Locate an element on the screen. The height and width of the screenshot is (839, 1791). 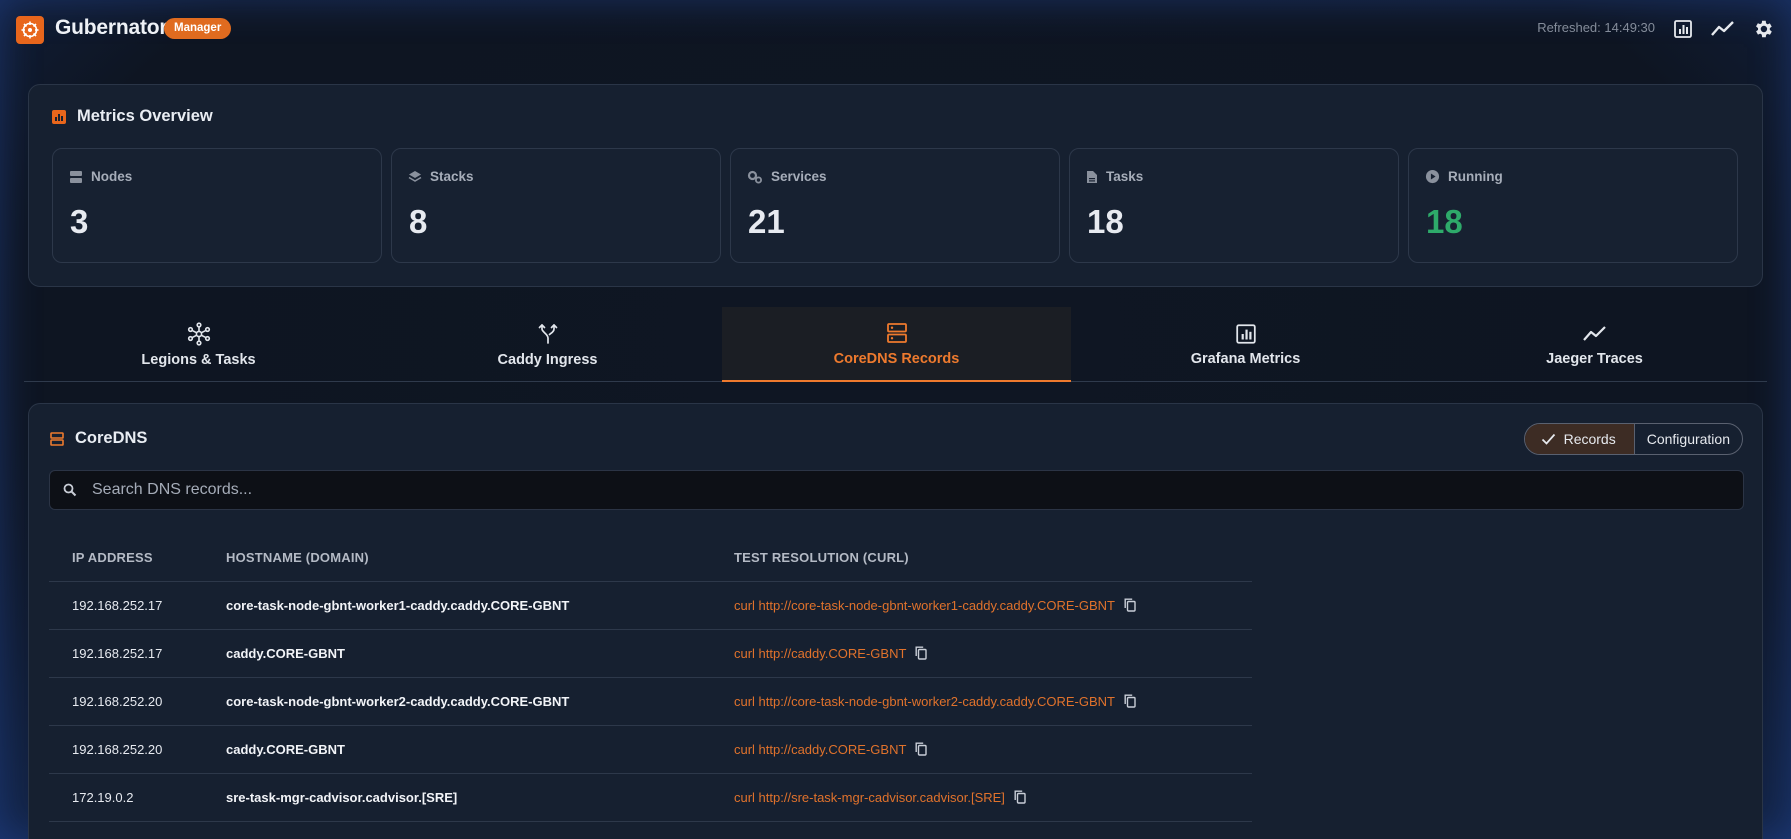
tab-grafana-metrics: Grafana Metrics is located at coordinates (1245, 344).